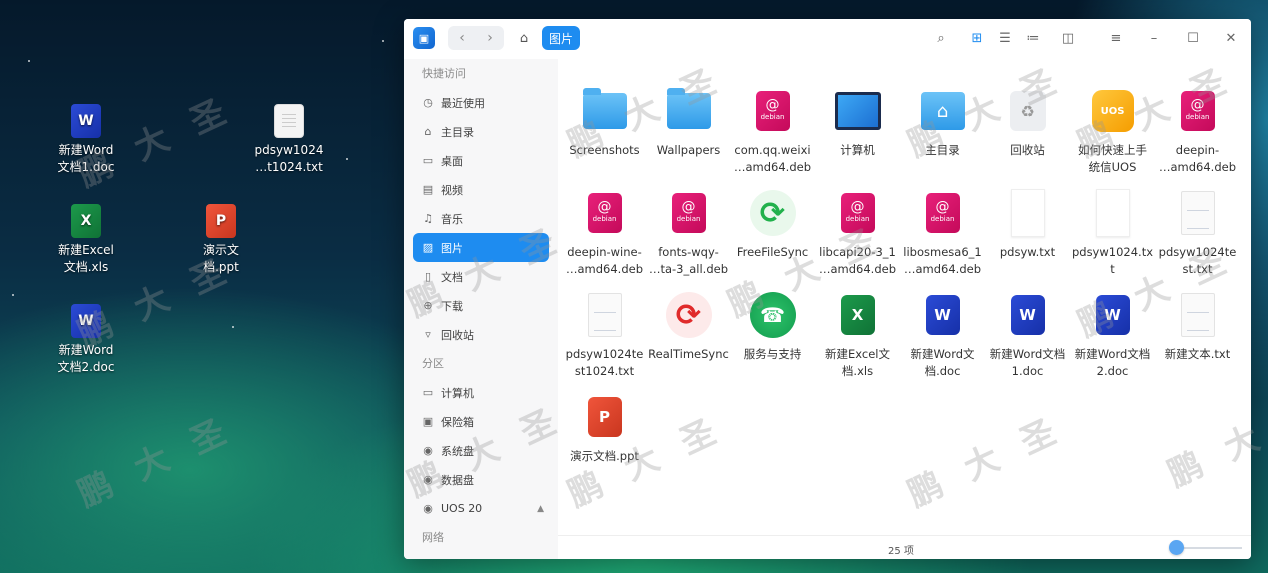 The image size is (1268, 573). What do you see at coordinates (86, 340) in the screenshot?
I see `desktop-icon-item: W 新建Word 文档2.doc` at bounding box center [86, 340].